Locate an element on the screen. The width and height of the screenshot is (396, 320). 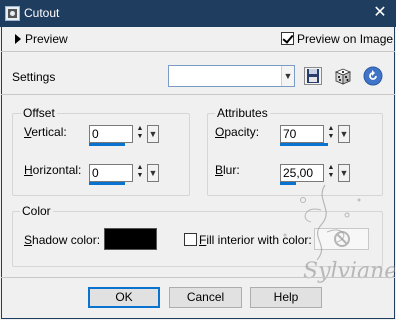
window-title: Cutout is located at coordinates (42, 13).